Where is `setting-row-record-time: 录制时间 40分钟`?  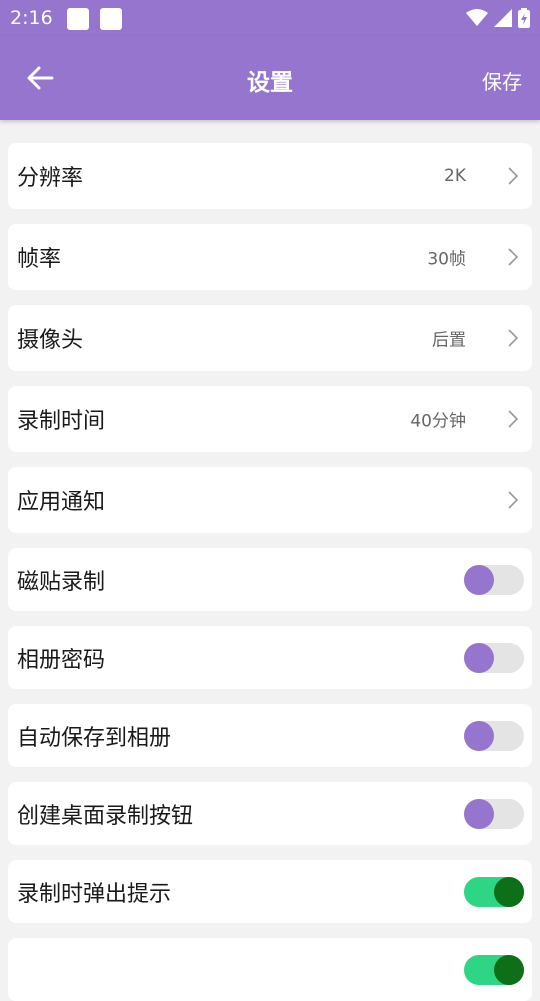 setting-row-record-time: 录制时间 40分钟 is located at coordinates (270, 419).